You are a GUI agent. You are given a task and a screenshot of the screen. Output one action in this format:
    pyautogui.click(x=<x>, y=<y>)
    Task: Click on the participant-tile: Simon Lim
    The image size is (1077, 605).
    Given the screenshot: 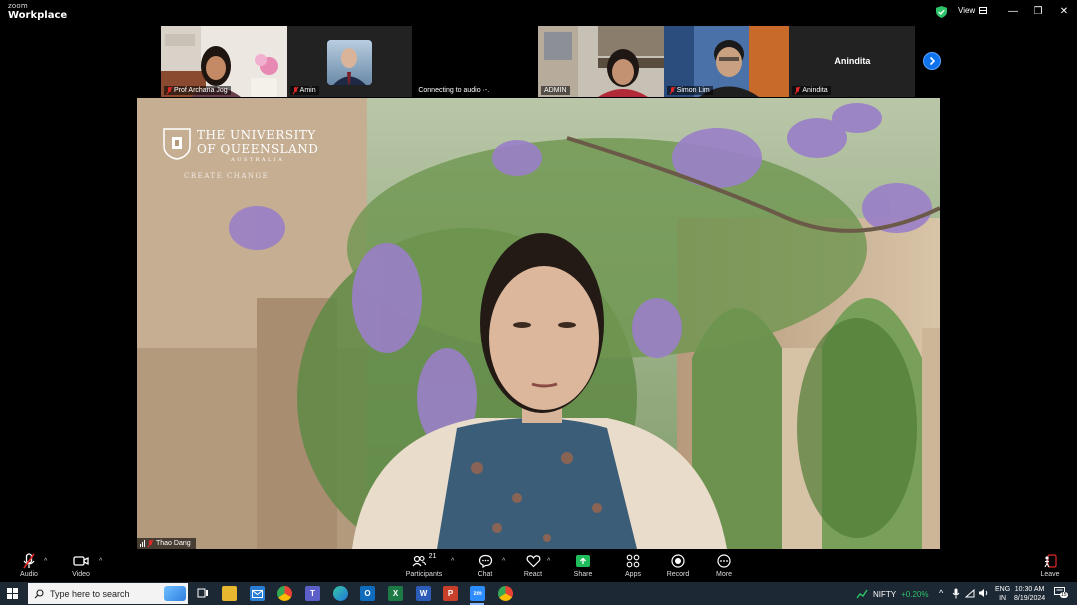 What is the action you would take?
    pyautogui.click(x=726, y=61)
    